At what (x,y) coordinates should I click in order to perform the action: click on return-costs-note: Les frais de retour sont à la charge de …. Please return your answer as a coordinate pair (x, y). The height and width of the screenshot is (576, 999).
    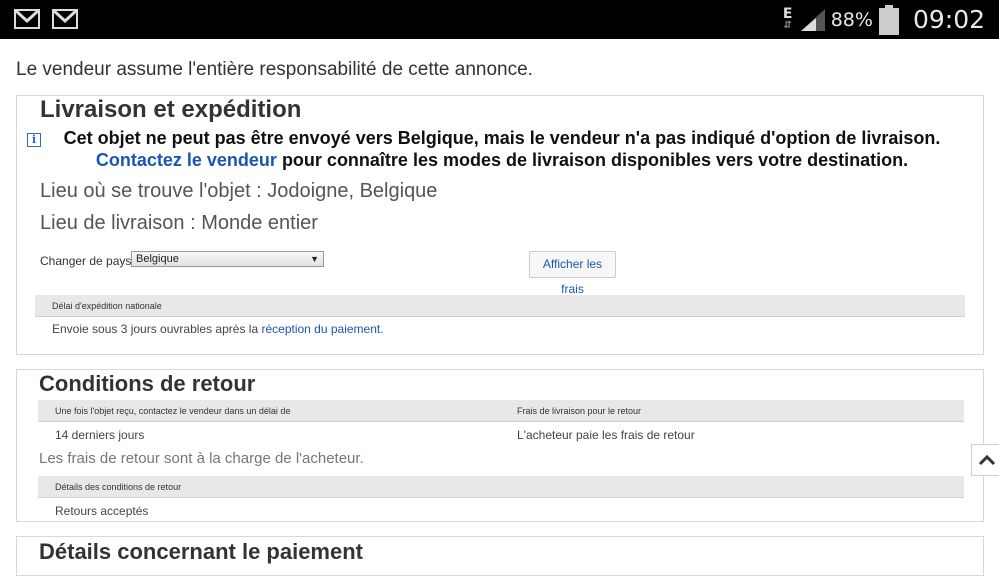
    Looking at the image, I should click on (201, 458).